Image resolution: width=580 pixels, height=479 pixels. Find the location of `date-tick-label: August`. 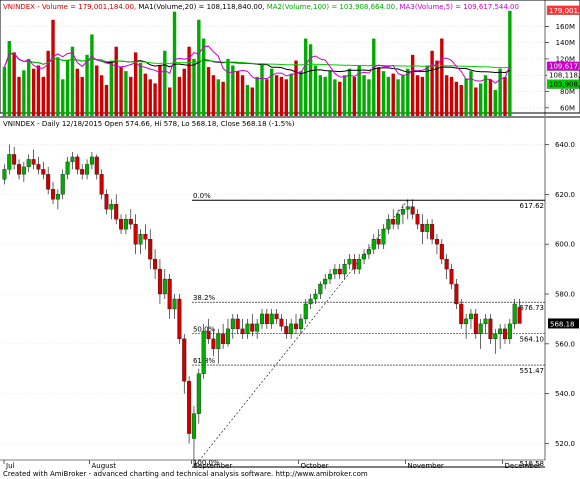

date-tick-label: August is located at coordinates (103, 466).